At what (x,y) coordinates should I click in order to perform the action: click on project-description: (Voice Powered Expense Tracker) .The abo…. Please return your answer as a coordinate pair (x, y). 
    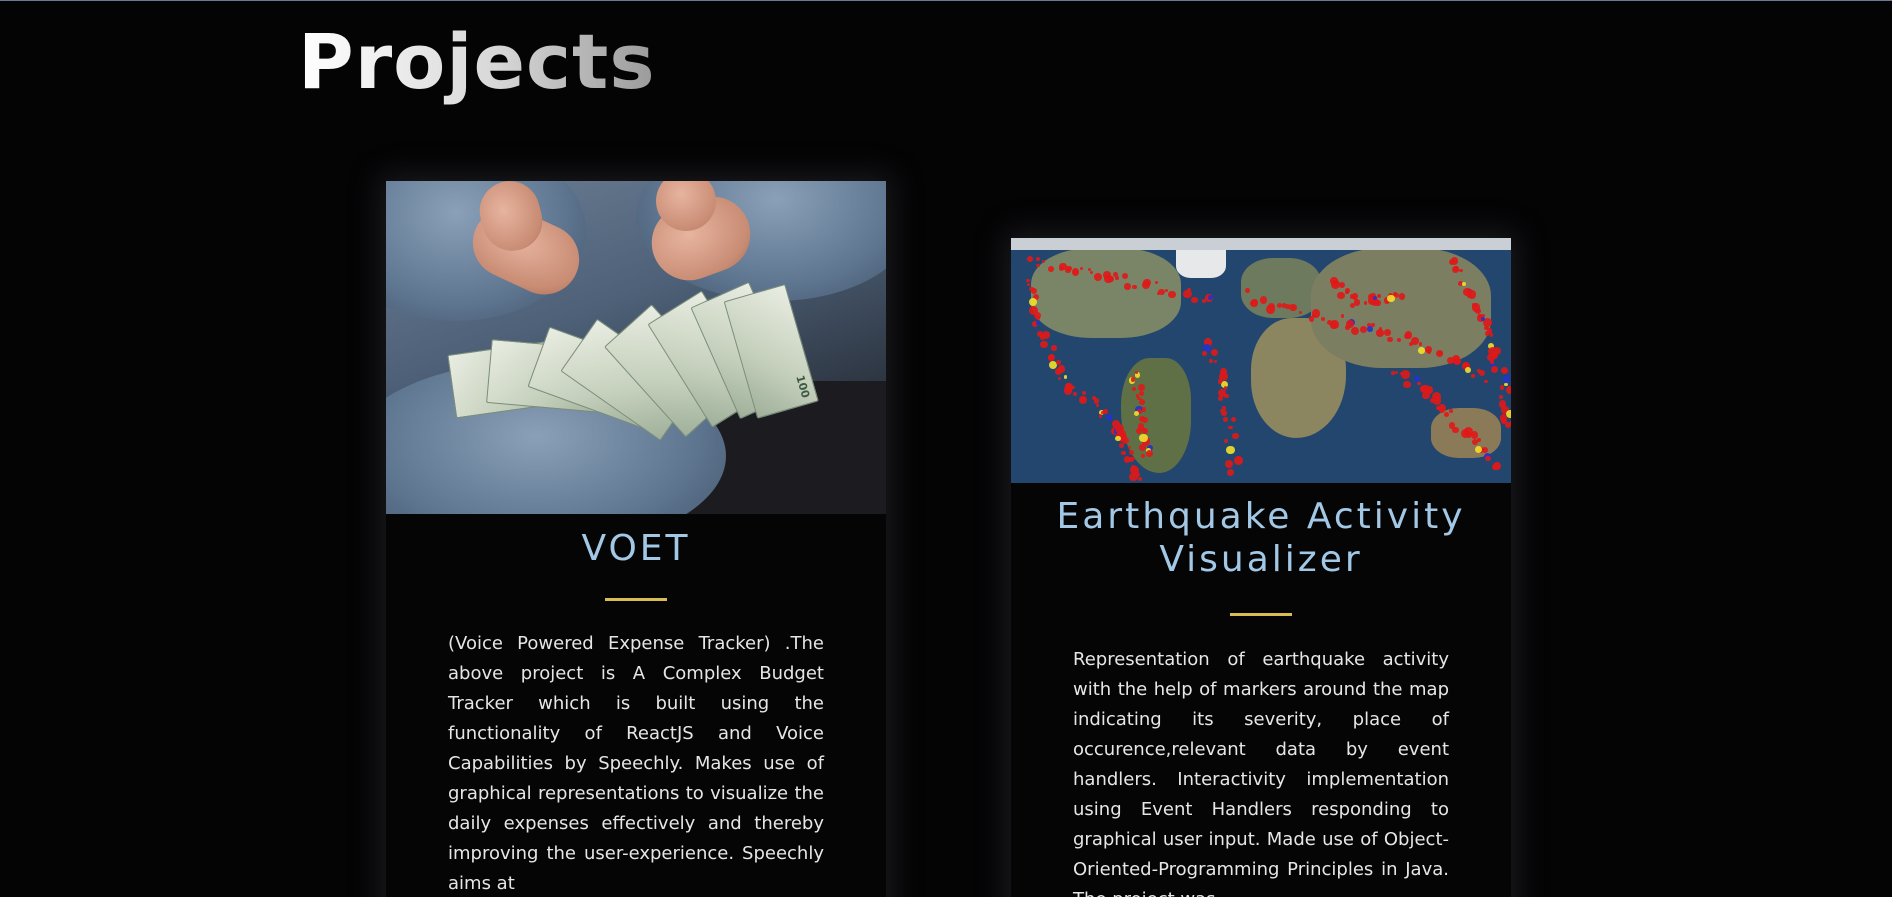
    Looking at the image, I should click on (636, 763).